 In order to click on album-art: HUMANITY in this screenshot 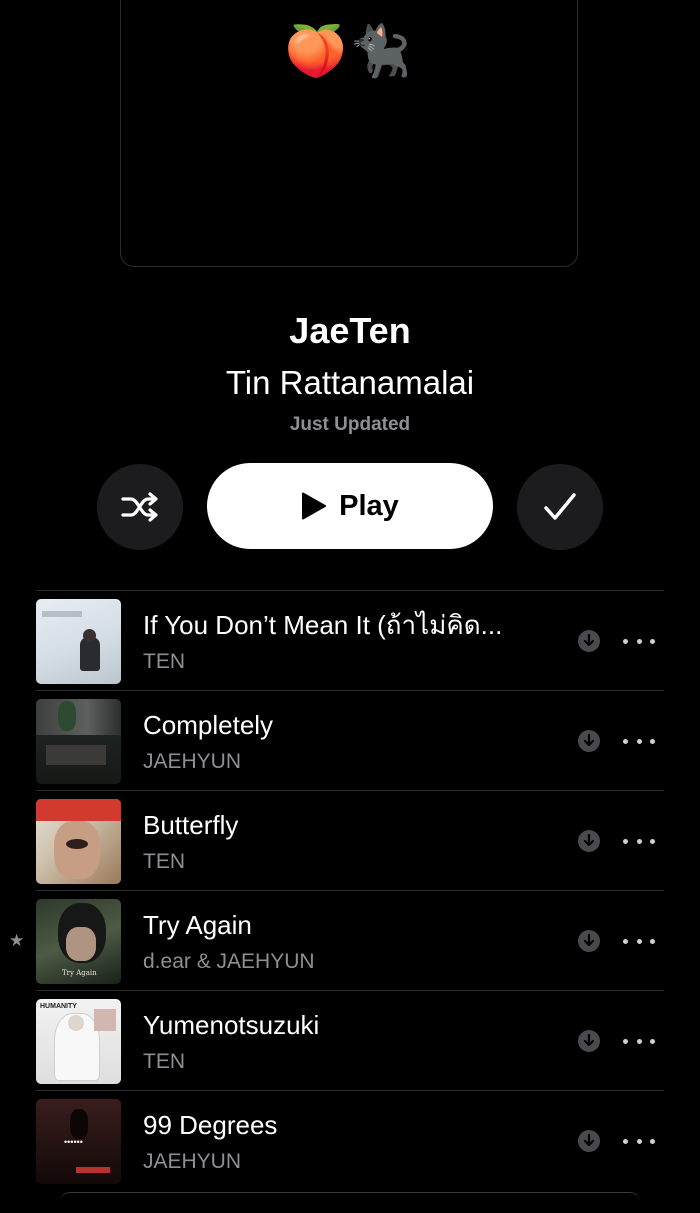, I will do `click(78, 1041)`.